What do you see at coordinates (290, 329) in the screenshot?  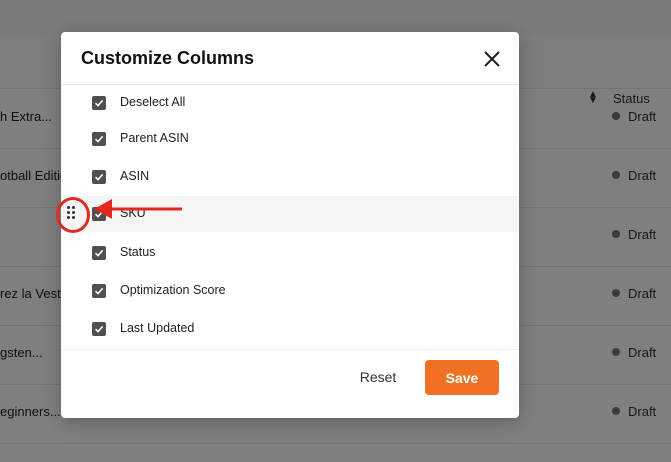 I see `column-item-last-updated: Last Updated` at bounding box center [290, 329].